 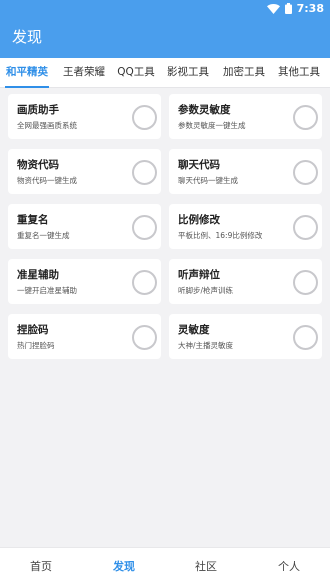 I want to click on tab-label: 王者荣耀, so click(x=84, y=72).